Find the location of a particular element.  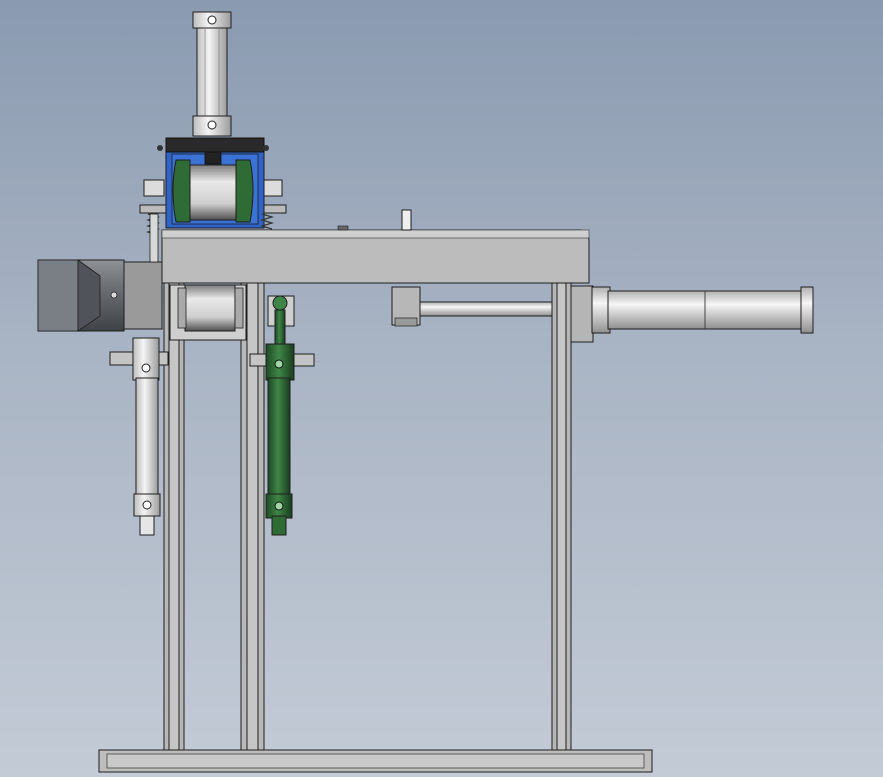

roller-lower is located at coordinates (208, 312).